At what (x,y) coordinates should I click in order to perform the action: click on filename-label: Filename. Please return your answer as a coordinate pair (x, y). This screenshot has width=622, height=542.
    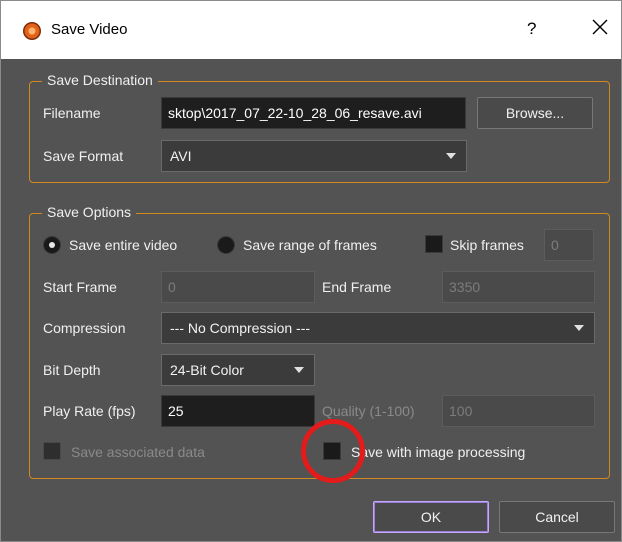
    Looking at the image, I should click on (72, 113).